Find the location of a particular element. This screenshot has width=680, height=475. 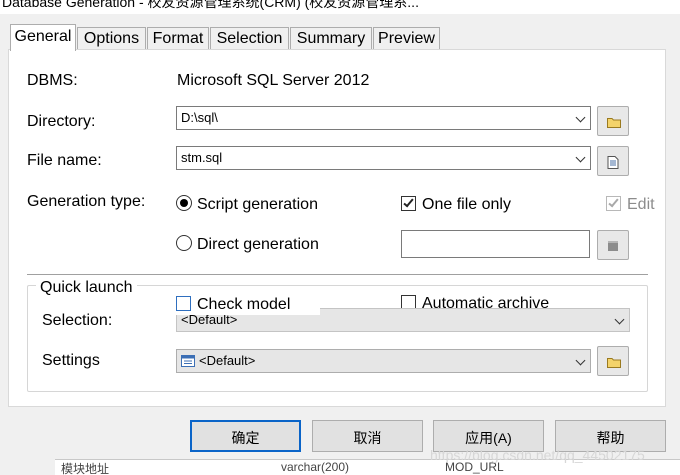

database-icon is located at coordinates (613, 246).